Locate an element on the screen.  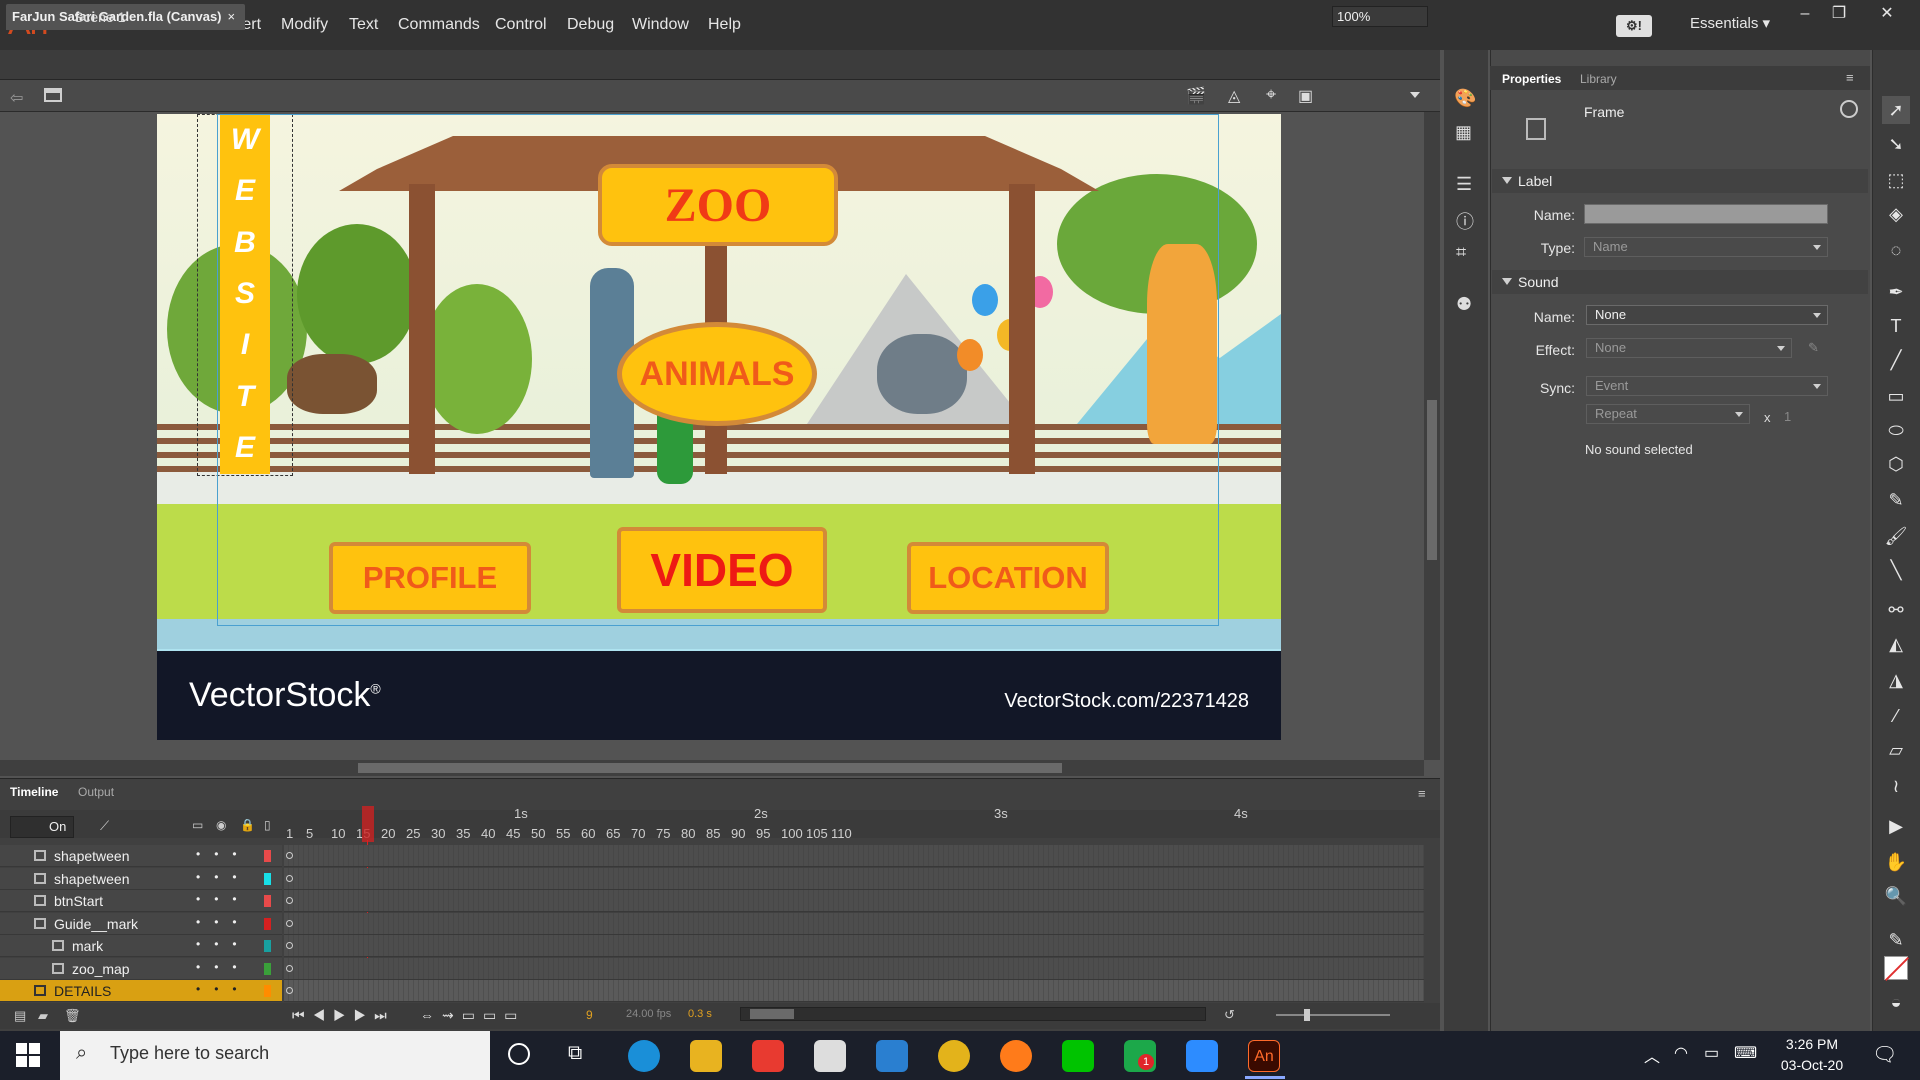
ruler-frame-number: 60 is located at coordinates (588, 833).